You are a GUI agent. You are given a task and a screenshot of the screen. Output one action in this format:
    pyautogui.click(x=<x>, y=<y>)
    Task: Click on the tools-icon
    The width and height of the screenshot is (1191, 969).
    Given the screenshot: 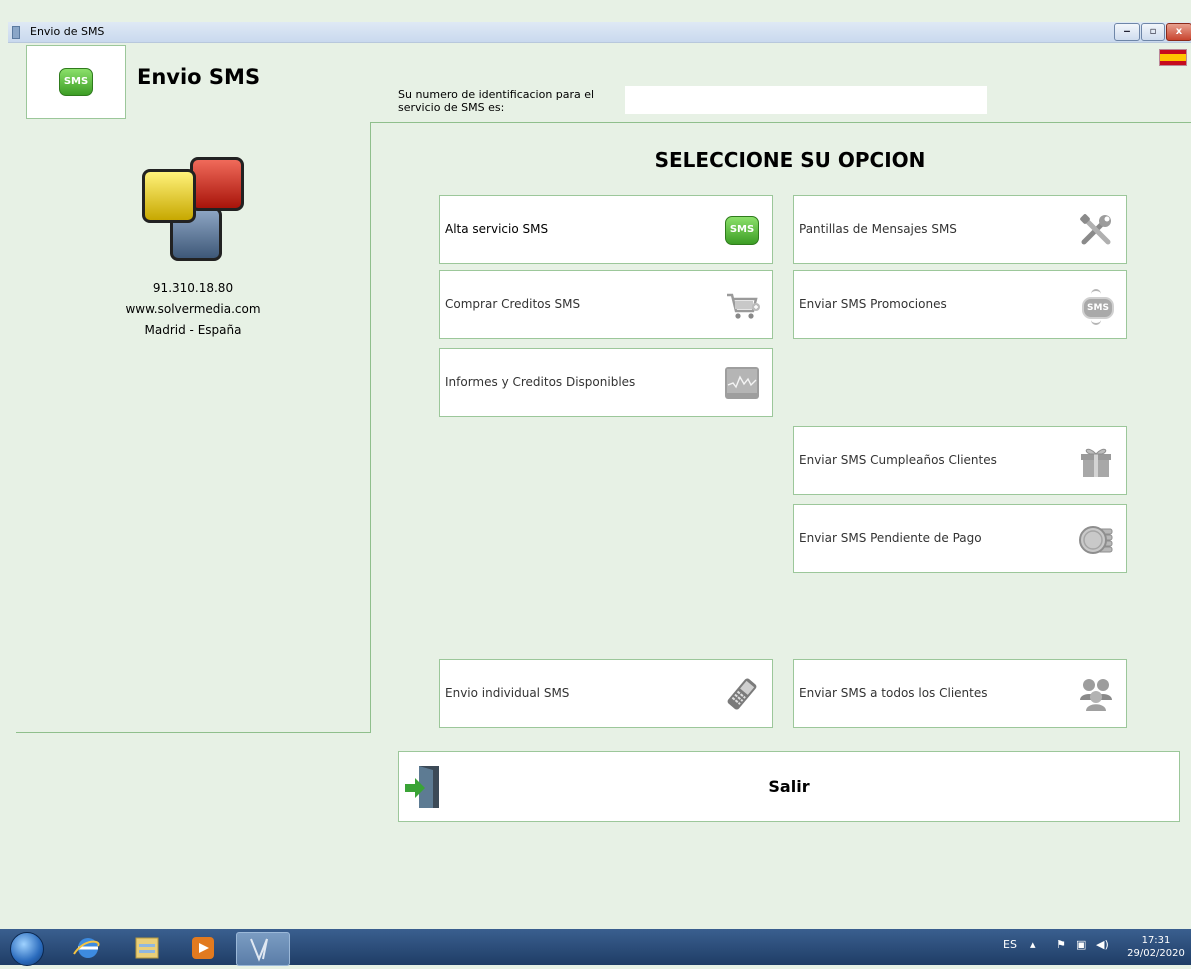 What is the action you would take?
    pyautogui.click(x=1095, y=229)
    